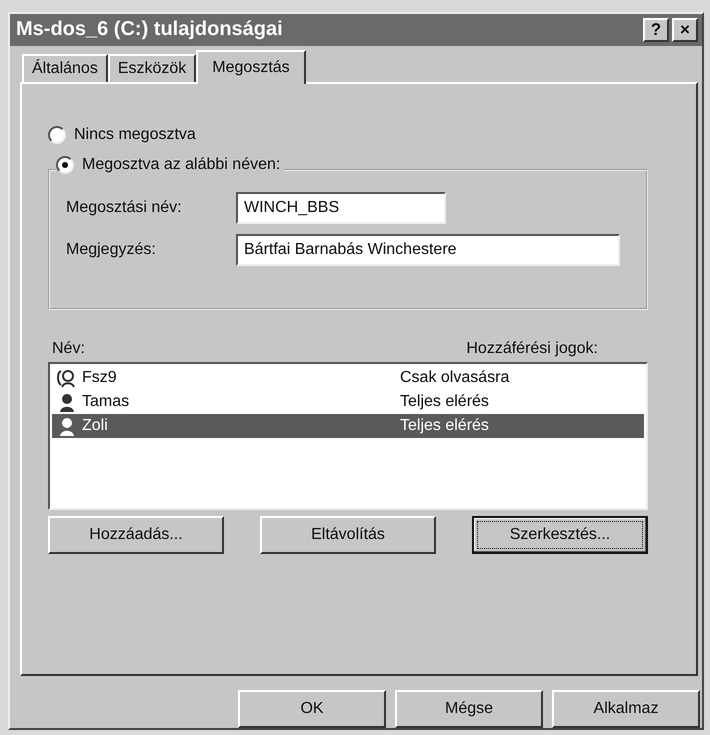 Image resolution: width=710 pixels, height=735 pixels. What do you see at coordinates (65, 68) in the screenshot?
I see `tab: Általános` at bounding box center [65, 68].